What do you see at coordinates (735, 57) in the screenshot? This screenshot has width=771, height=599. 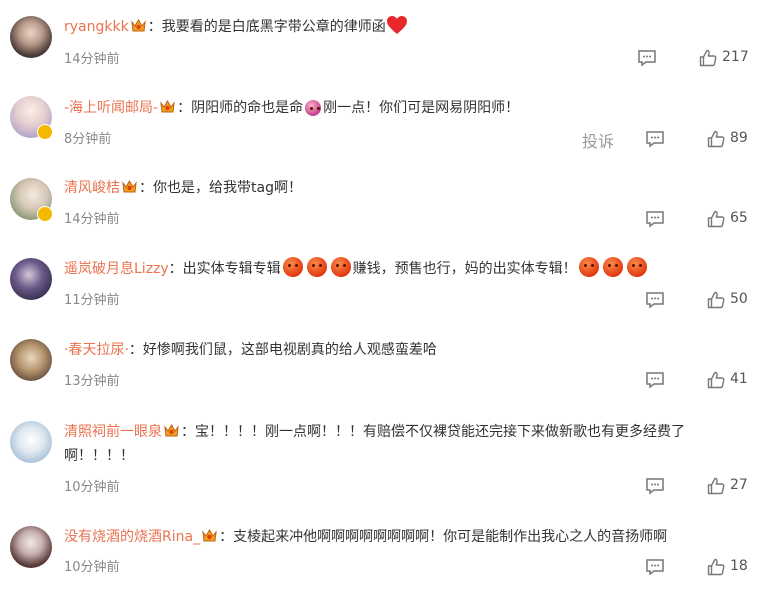 I see `like-count: 217` at bounding box center [735, 57].